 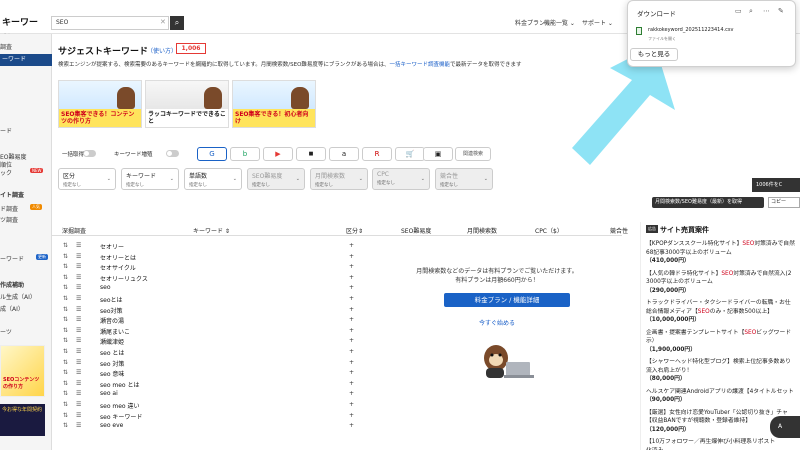 I want to click on shopping-engine-button: 🛒, so click(x=410, y=154).